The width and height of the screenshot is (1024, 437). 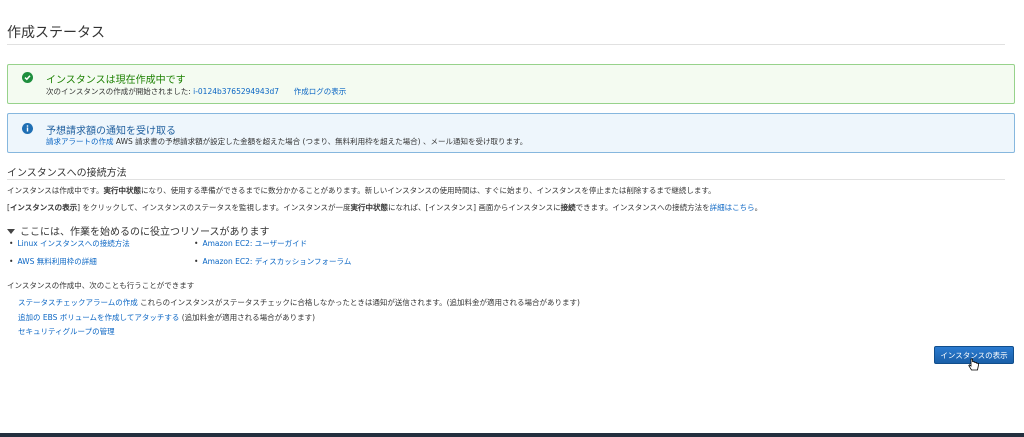 I want to click on manage-security-groups-link: セキュリティグループの管理, so click(x=66, y=331).